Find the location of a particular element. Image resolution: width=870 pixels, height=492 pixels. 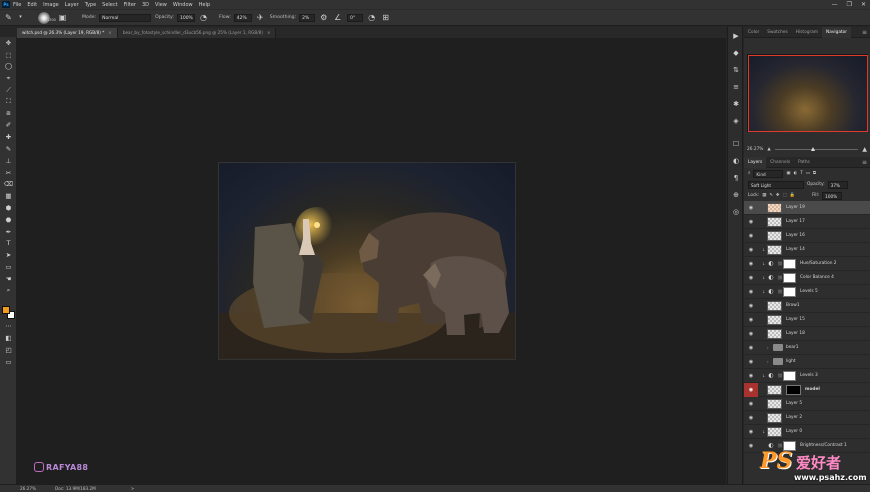

tab-channels: Channels is located at coordinates (780, 162).